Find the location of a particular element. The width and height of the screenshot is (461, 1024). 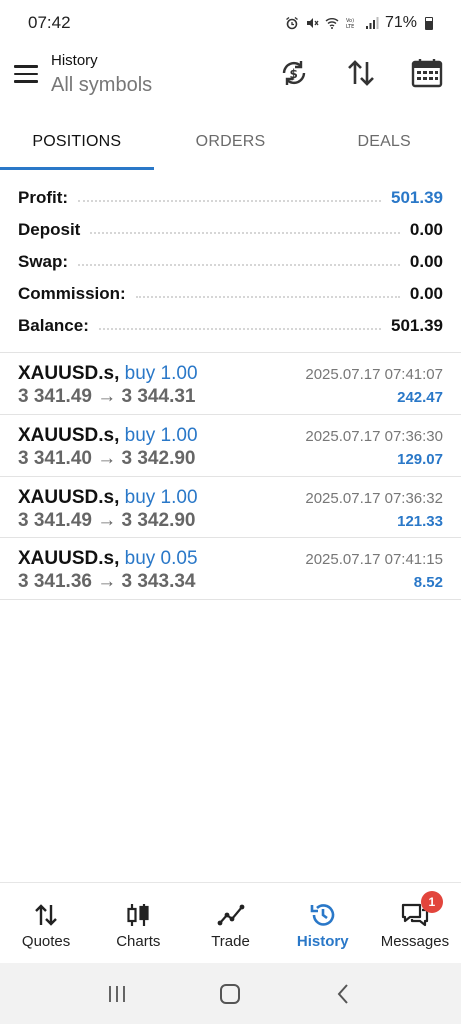

history-tabs: POSITIONS ORDERS DEALS is located at coordinates (230, 142).